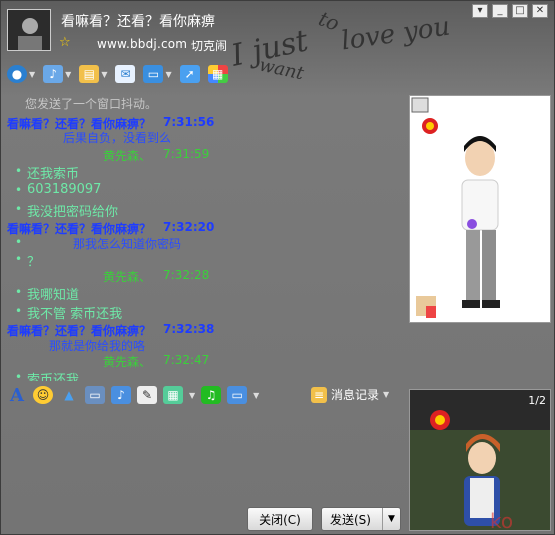  Describe the element at coordinates (64, 189) in the screenshot. I see `msg-text: 603189097` at that location.